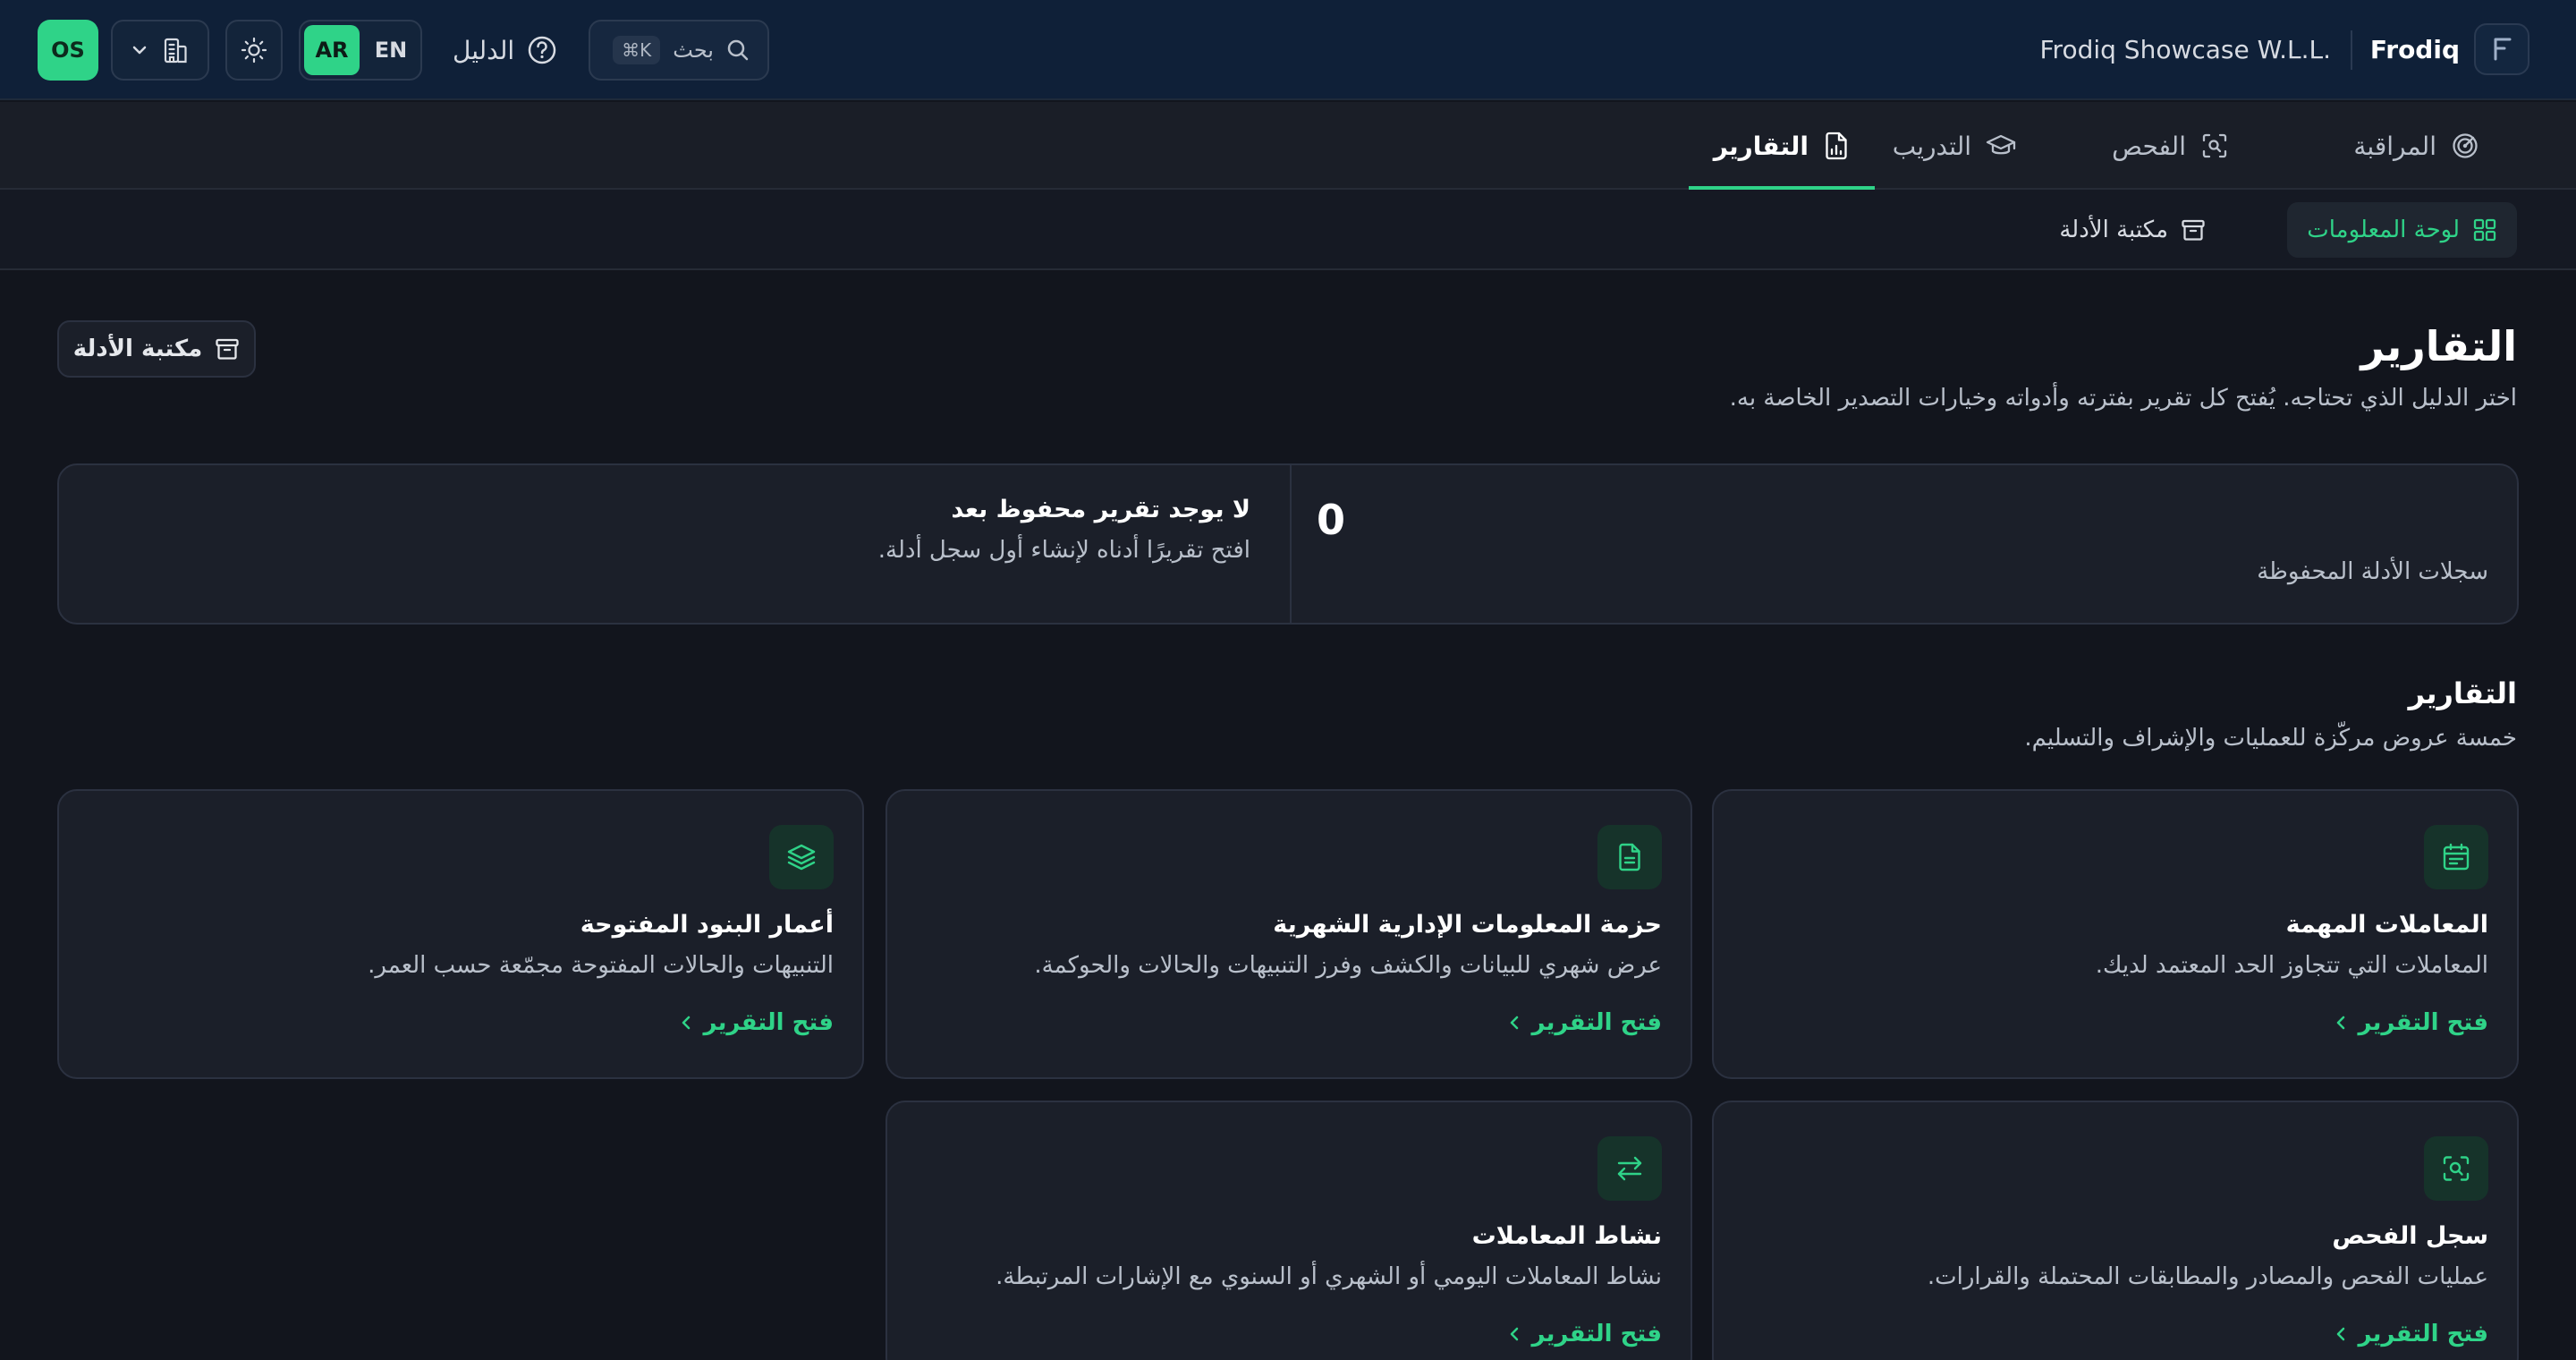 The image size is (2576, 1360). I want to click on summary-divider, so click(1291, 544).